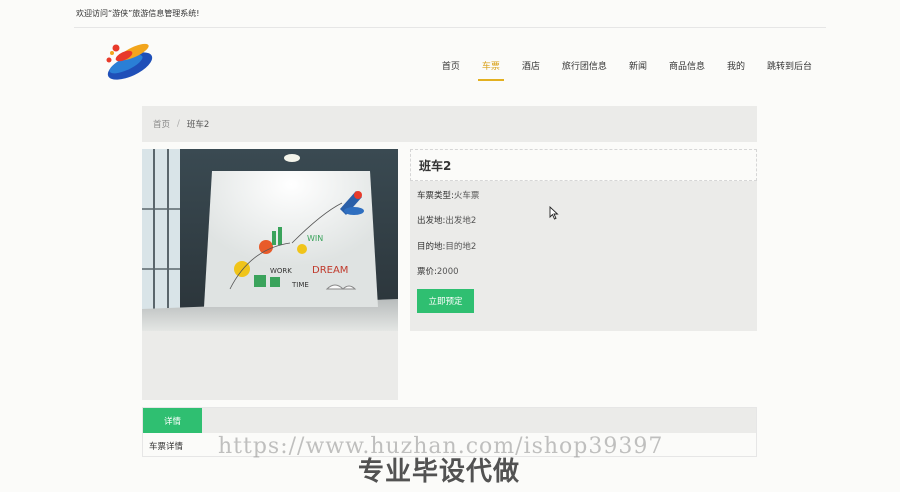 The height and width of the screenshot is (492, 900). I want to click on nav-mine: 我的, so click(736, 68).